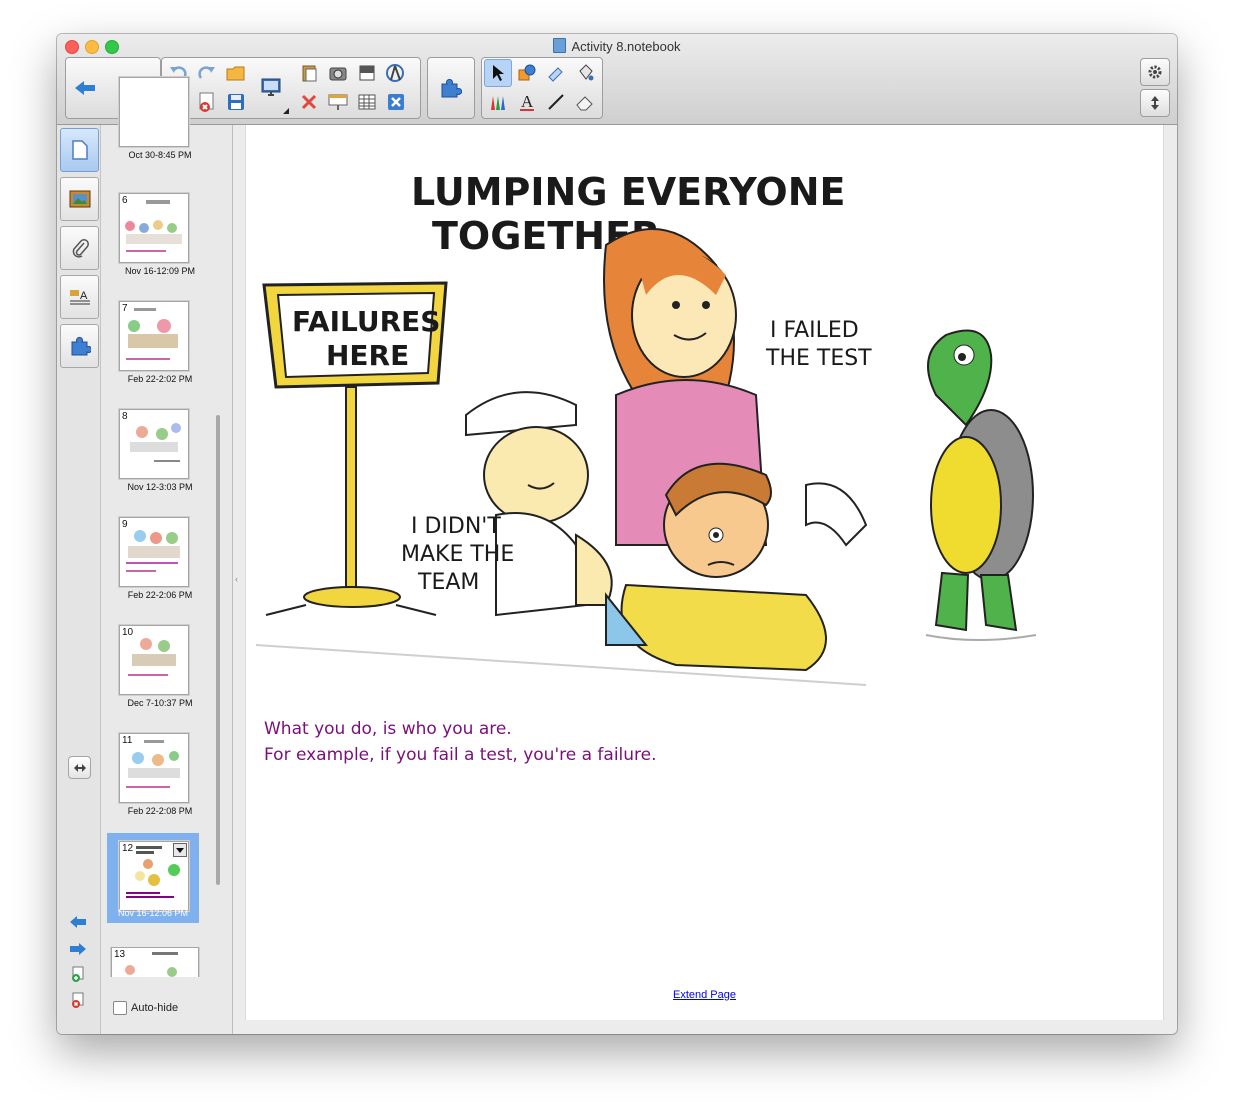  I want to click on folder-icon, so click(235, 73).